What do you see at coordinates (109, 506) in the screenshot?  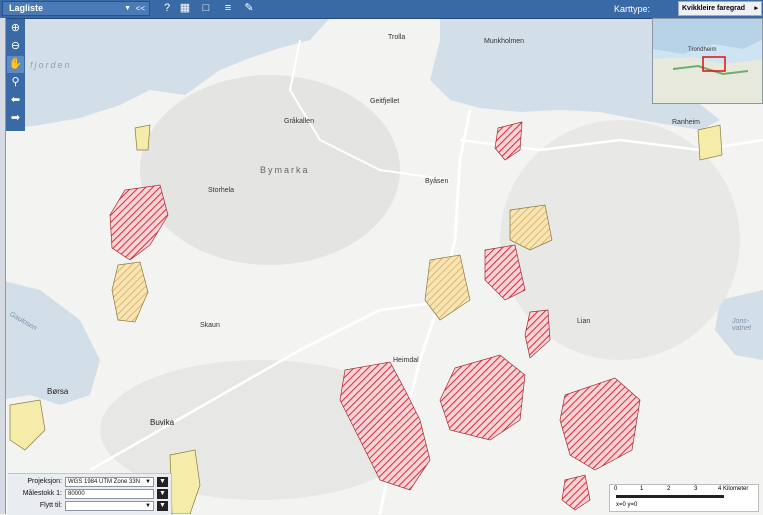 I see `move-select: ▼` at bounding box center [109, 506].